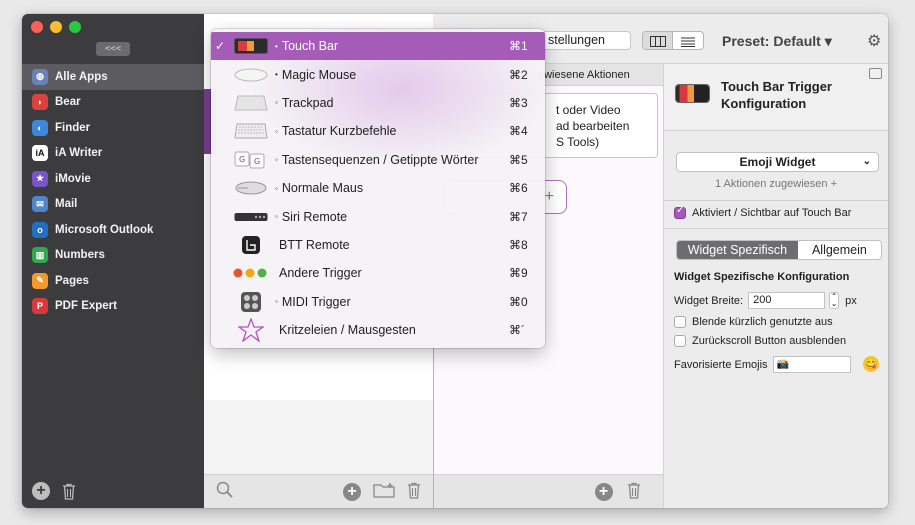  I want to click on pages-icon: ✎, so click(40, 280).